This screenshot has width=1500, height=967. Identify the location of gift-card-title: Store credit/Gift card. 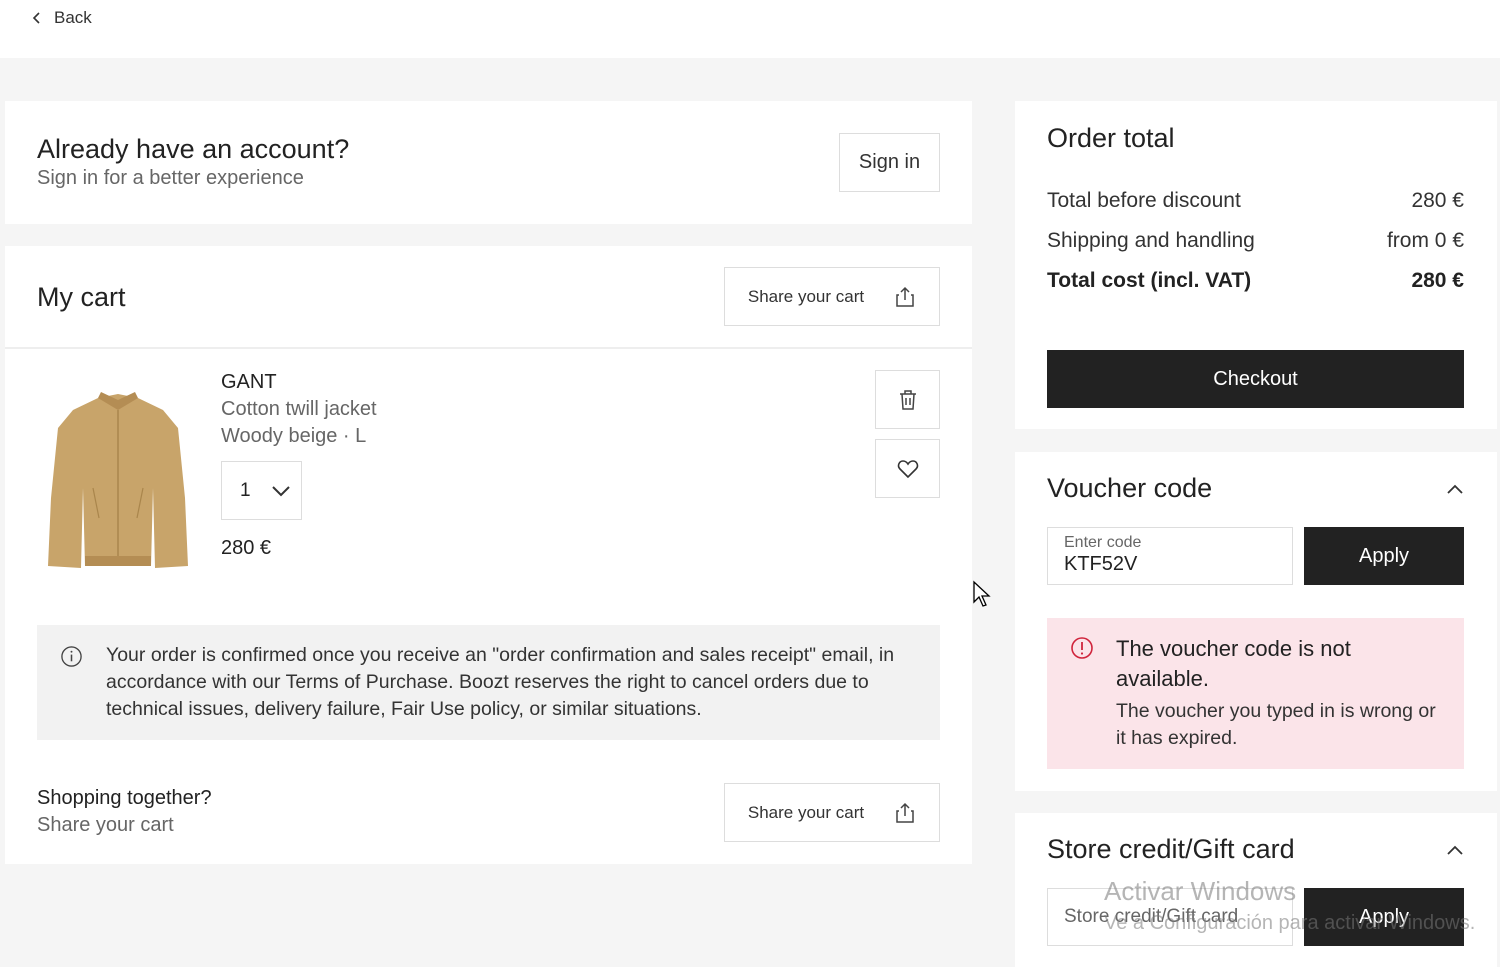
(1171, 849).